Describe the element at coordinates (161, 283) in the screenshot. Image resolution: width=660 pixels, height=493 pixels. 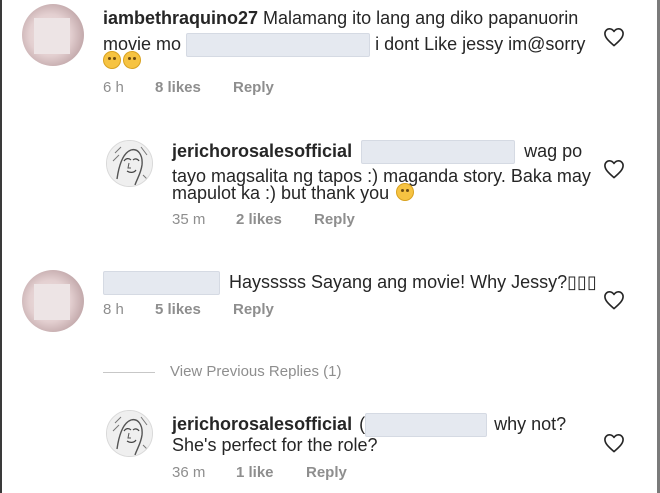
I see `redacted-username` at that location.